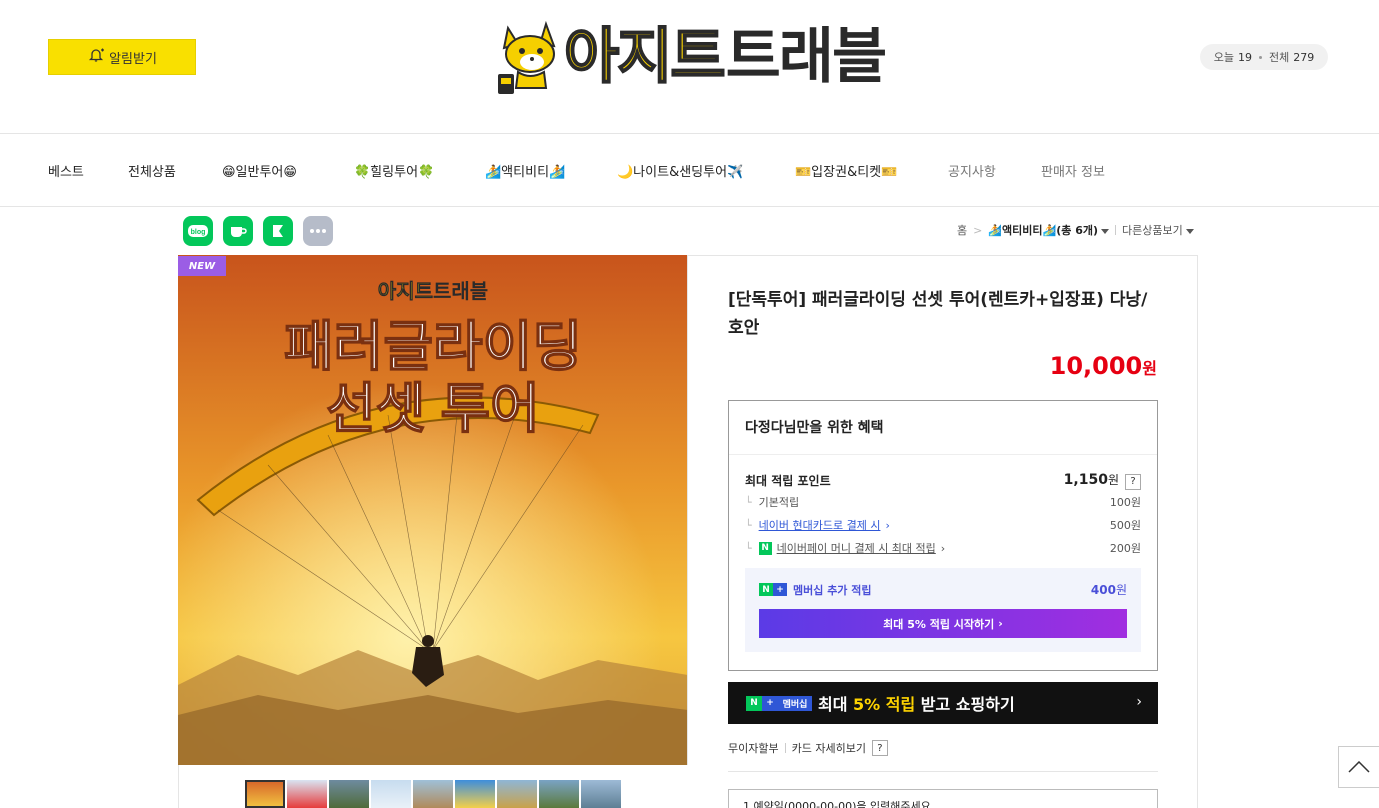  I want to click on svg-text: blog, so click(198, 232).